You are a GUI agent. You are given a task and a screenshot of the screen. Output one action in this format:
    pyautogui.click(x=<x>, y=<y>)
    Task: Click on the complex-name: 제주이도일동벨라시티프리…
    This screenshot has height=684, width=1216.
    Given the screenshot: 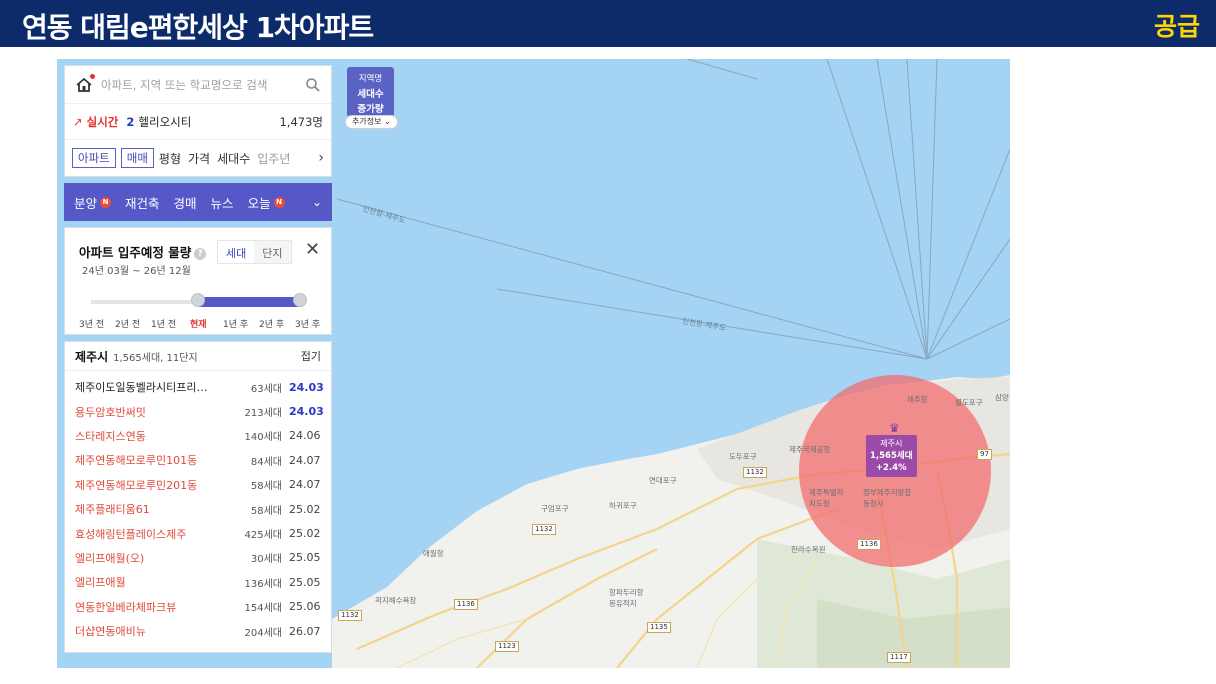 What is the action you would take?
    pyautogui.click(x=141, y=388)
    